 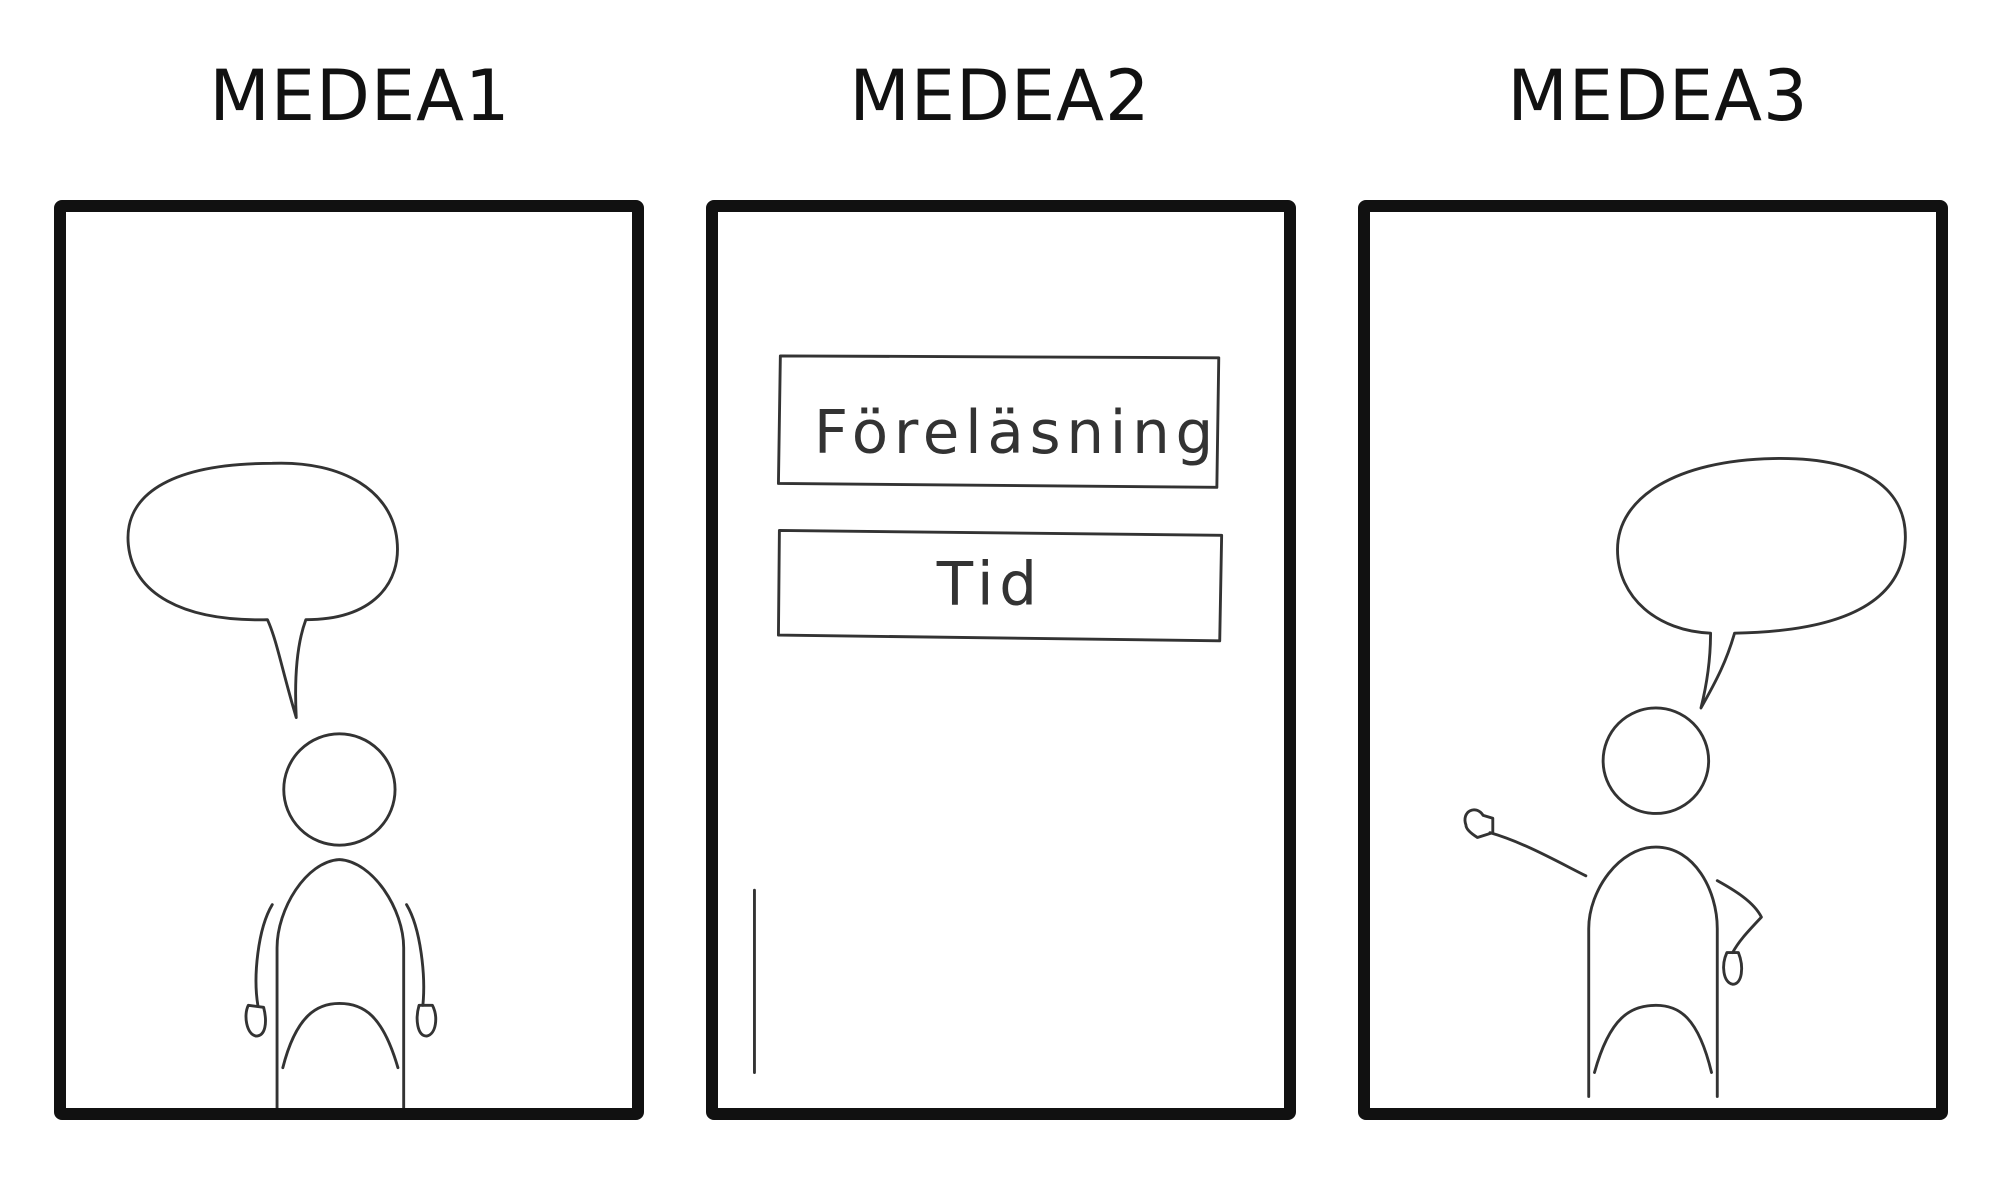 I want to click on form-text-layer: Föreläsning Tid, so click(x=1016, y=509).